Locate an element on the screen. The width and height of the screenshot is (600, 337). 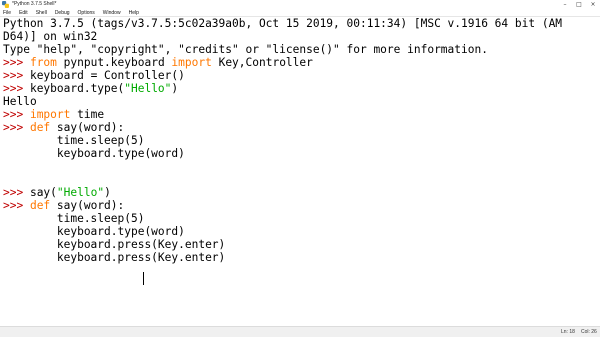
status-col: Col: 26 is located at coordinates (589, 332).